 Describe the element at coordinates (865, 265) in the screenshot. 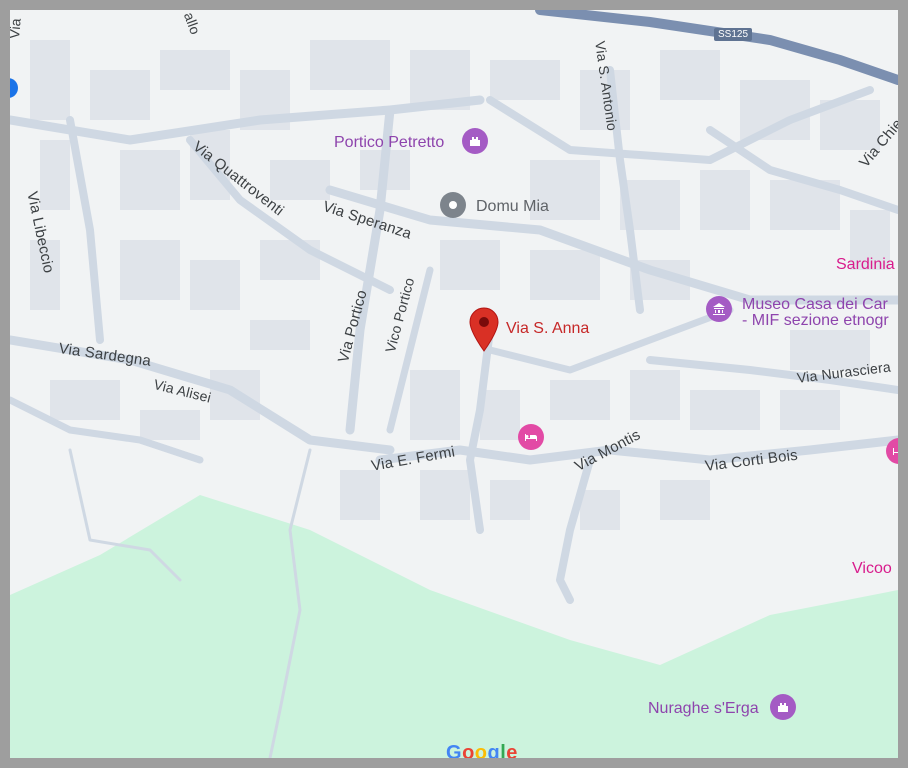

I see `poi-label-sardinia: Sardinia` at that location.